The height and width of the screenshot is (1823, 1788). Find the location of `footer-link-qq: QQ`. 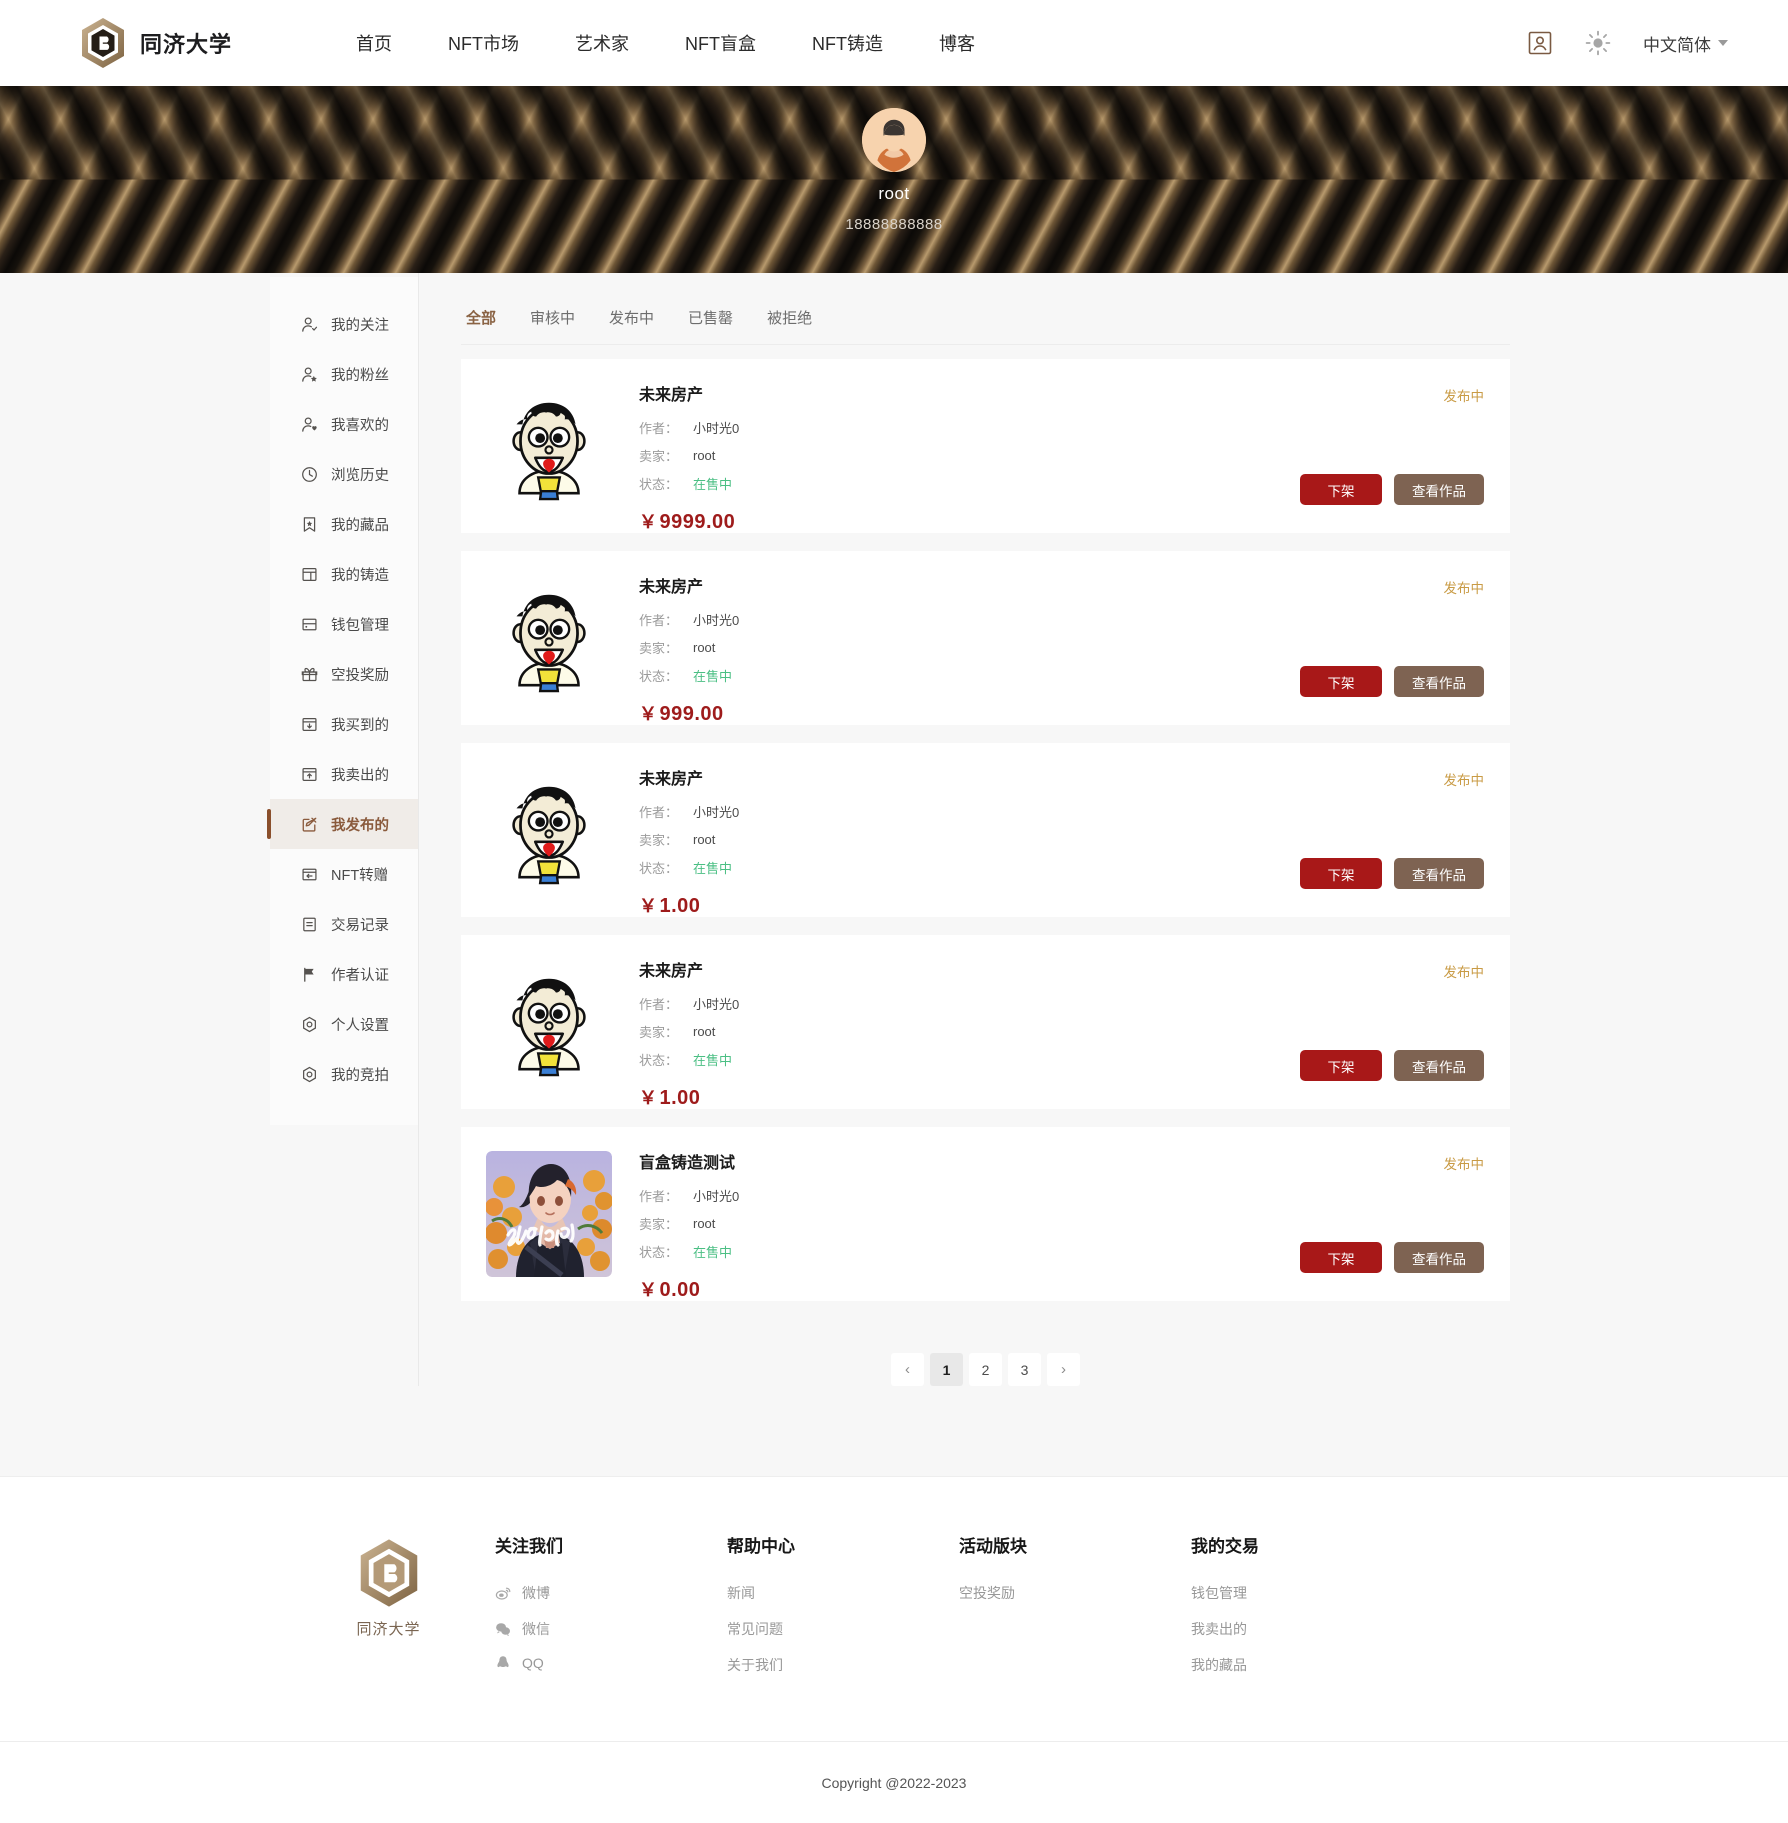

footer-link-qq: QQ is located at coordinates (611, 1663).